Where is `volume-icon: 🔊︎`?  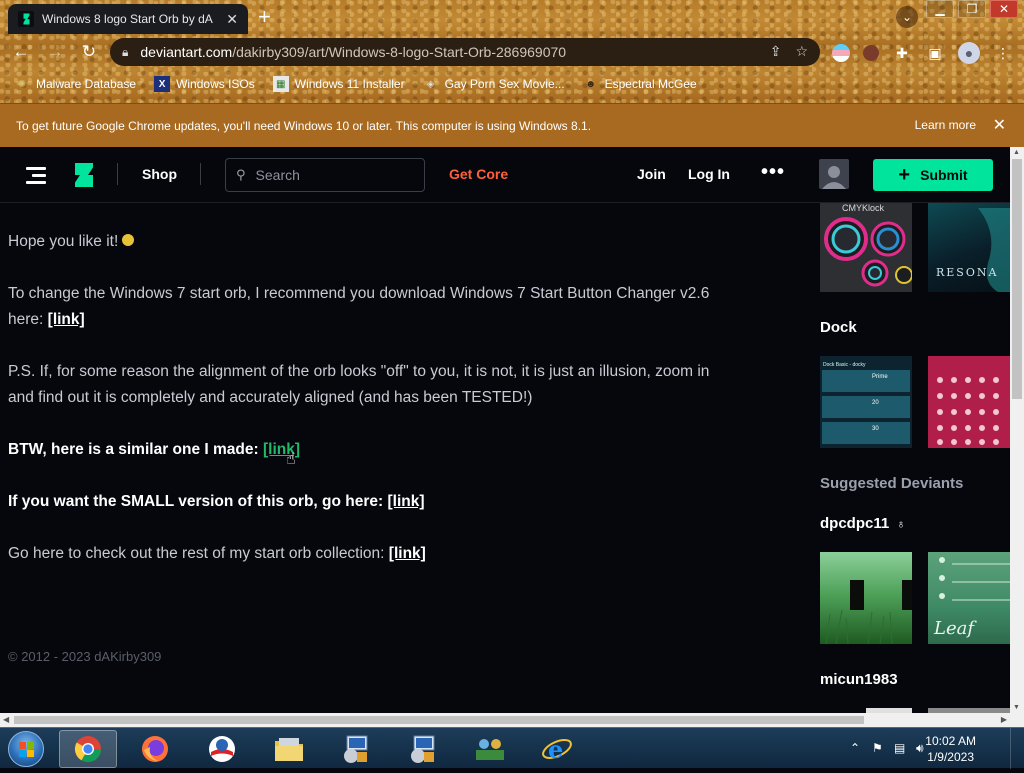 volume-icon: 🔊︎ is located at coordinates (920, 748).